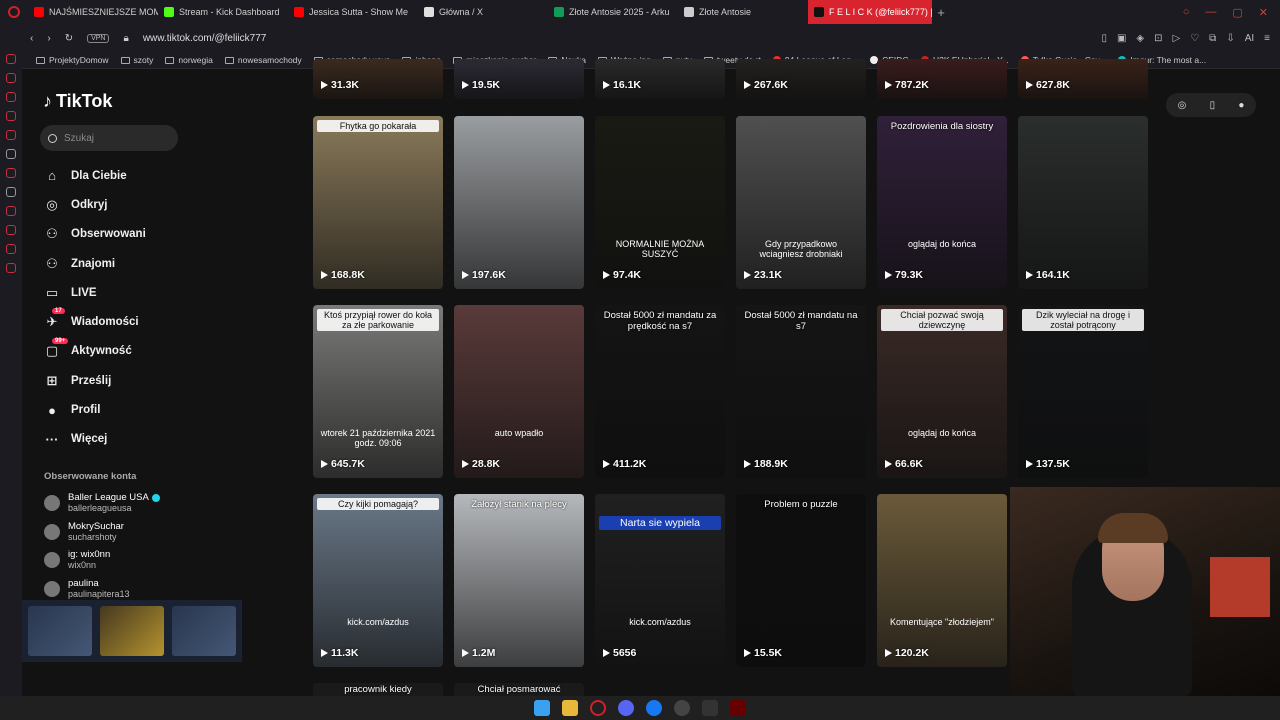  Describe the element at coordinates (801, 79) in the screenshot. I see `video-card: 267.6K` at that location.